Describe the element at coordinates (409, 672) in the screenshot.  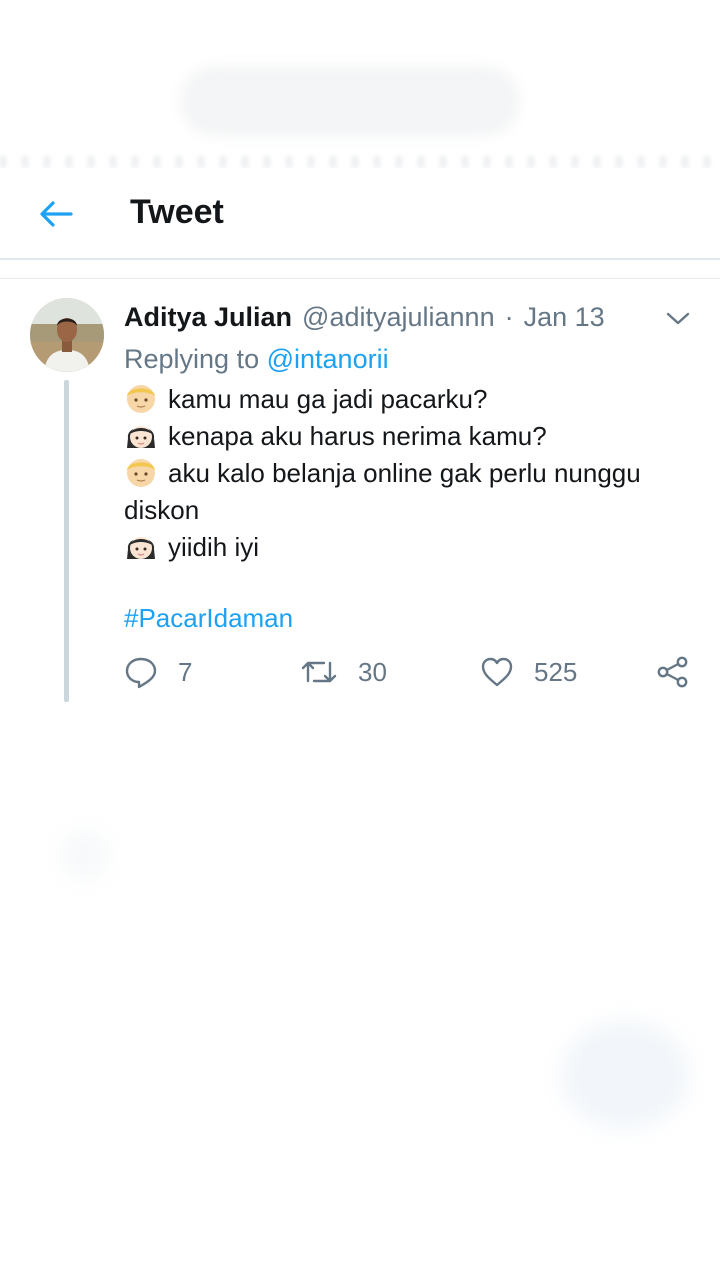
I see `tweet-actions: 7 30 525` at that location.